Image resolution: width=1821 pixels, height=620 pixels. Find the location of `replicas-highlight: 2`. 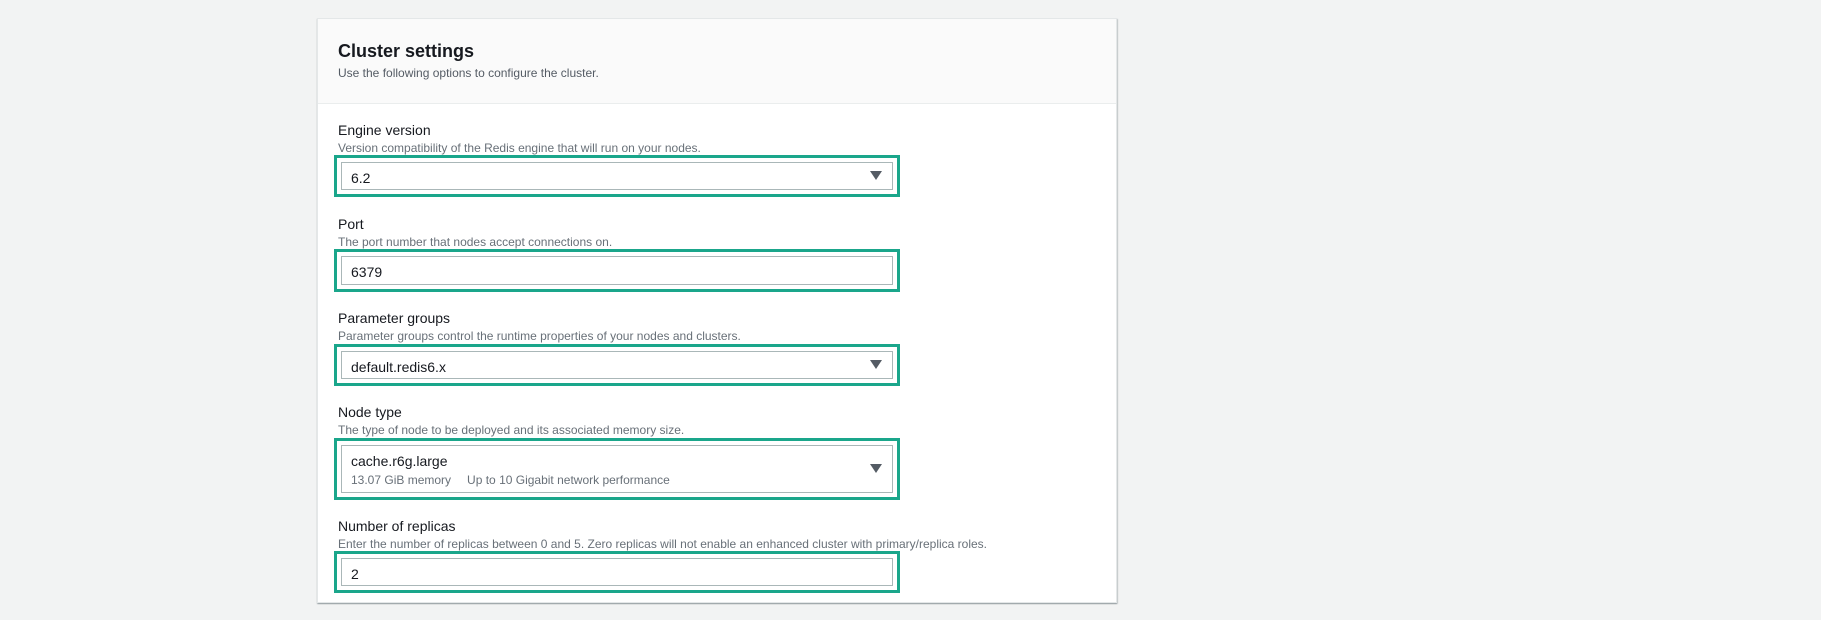

replicas-highlight: 2 is located at coordinates (617, 572).